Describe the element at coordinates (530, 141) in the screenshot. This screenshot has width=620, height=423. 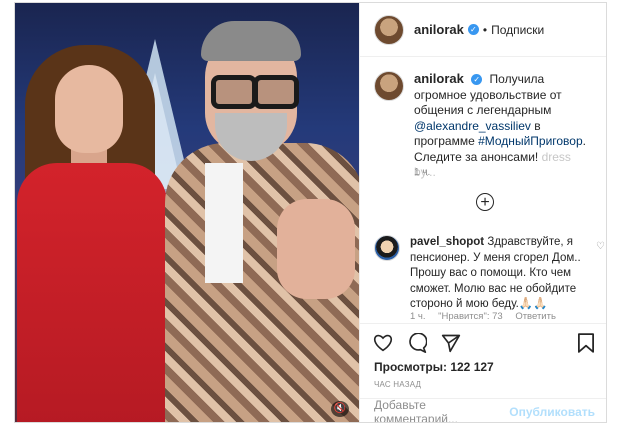
I see `caption-hashtag-link: #МодныйПриговор` at that location.